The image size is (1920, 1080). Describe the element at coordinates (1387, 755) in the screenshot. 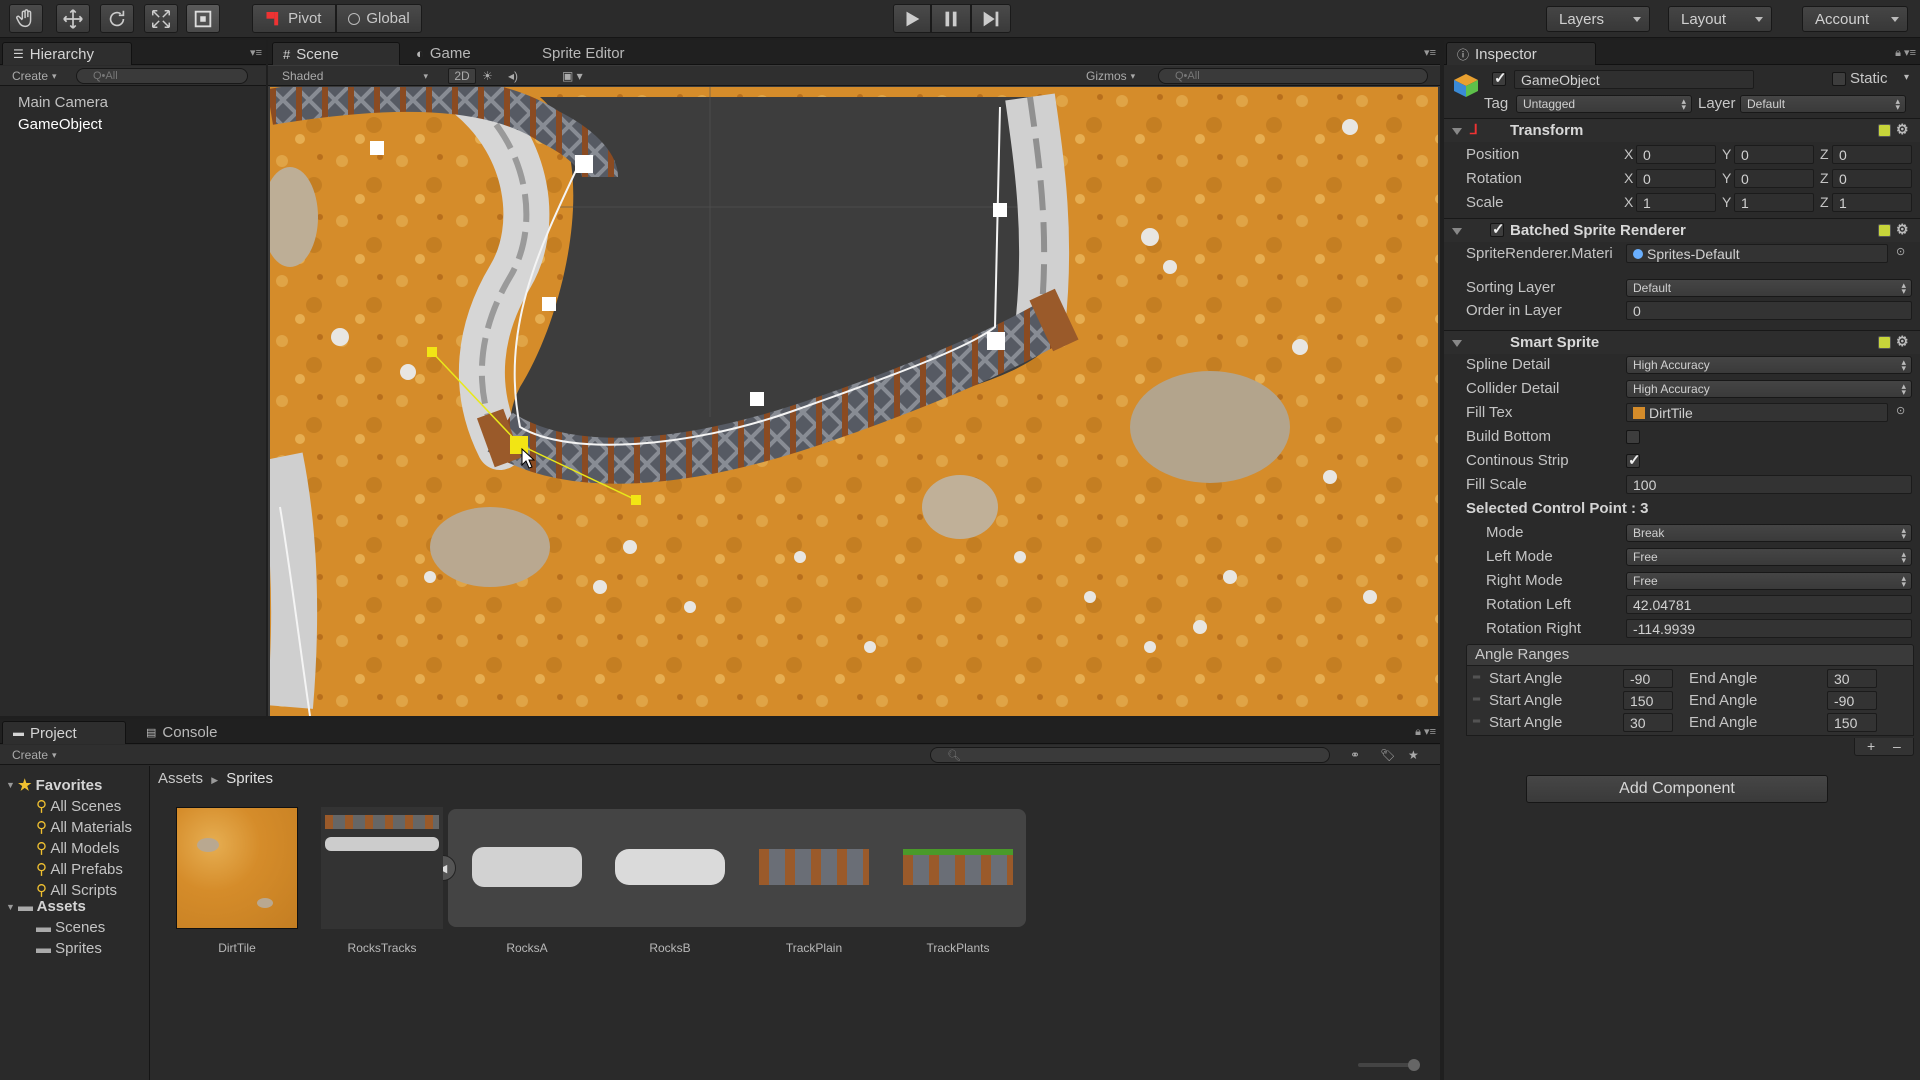

I see `filter-label-icon: 🏷︎` at that location.